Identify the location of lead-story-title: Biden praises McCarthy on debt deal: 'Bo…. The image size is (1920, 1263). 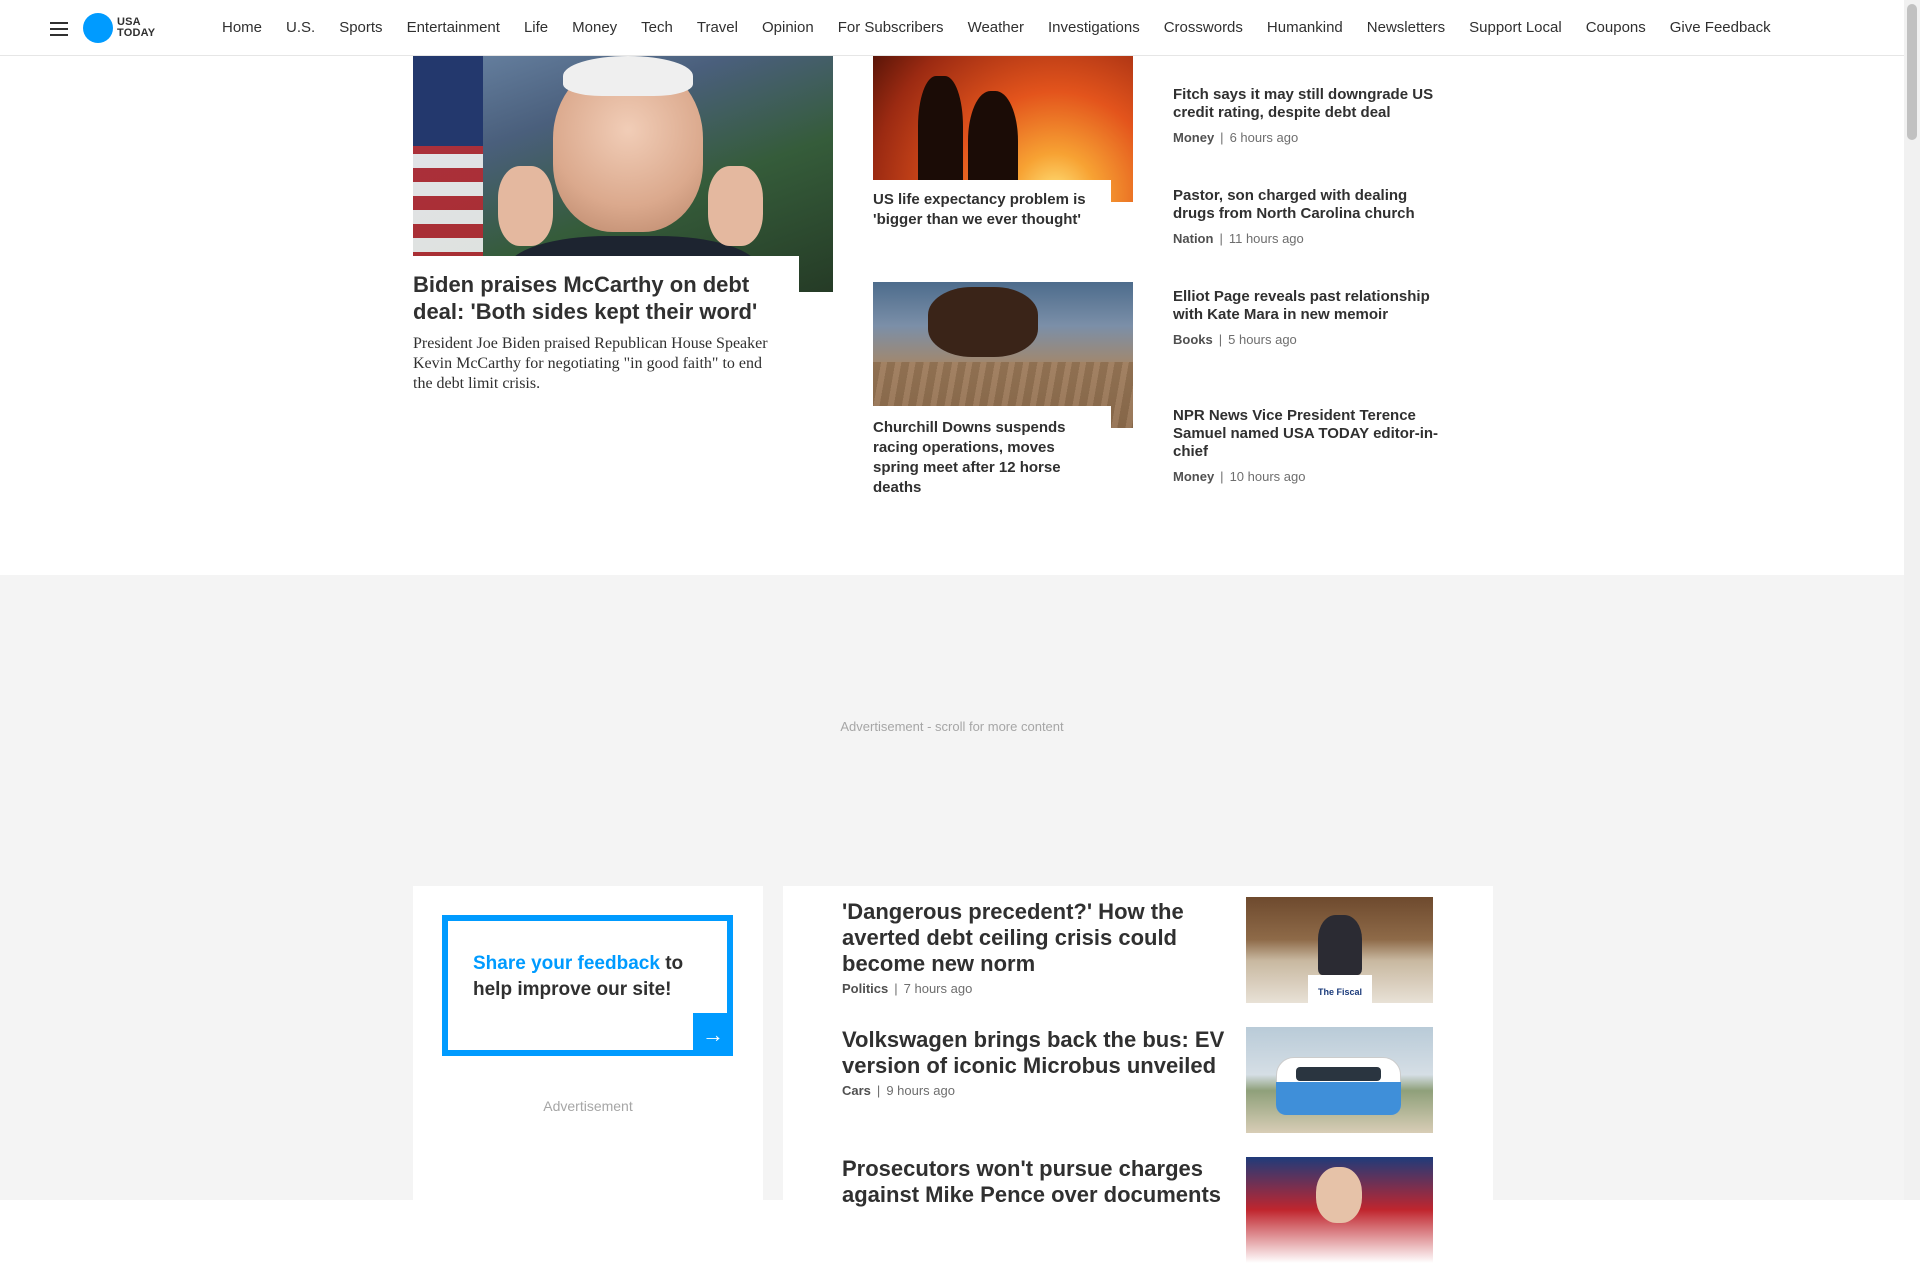
(593, 298).